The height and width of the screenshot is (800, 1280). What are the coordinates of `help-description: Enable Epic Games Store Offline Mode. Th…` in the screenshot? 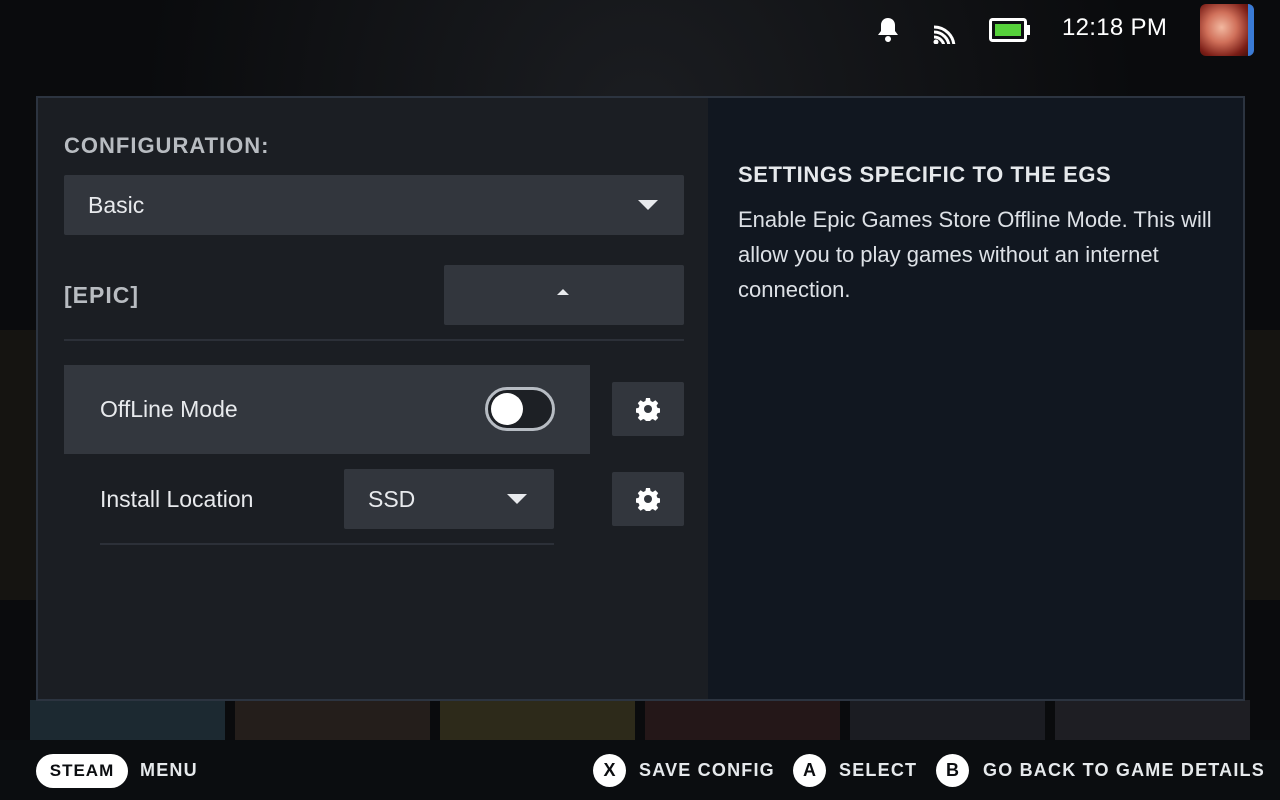 It's located at (975, 254).